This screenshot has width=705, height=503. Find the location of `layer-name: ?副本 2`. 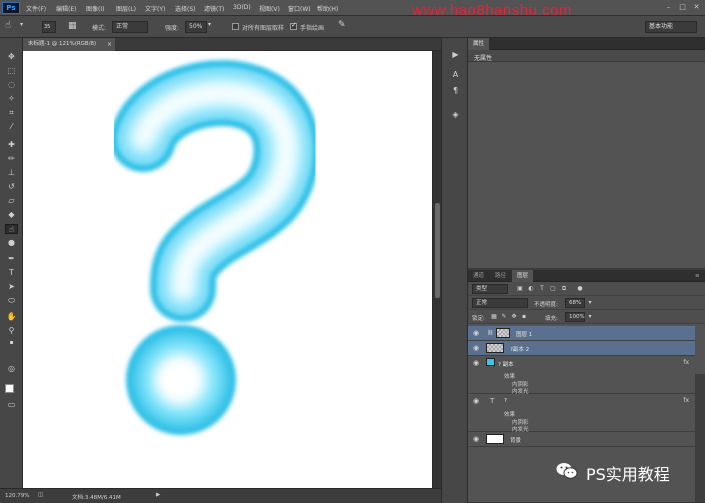

layer-name: ?副本 2 is located at coordinates (519, 349).